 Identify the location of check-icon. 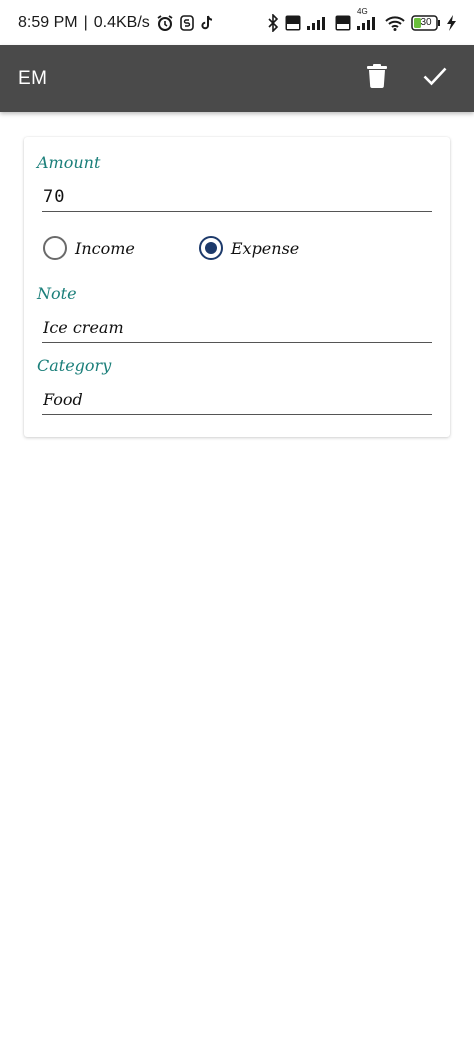
(435, 78).